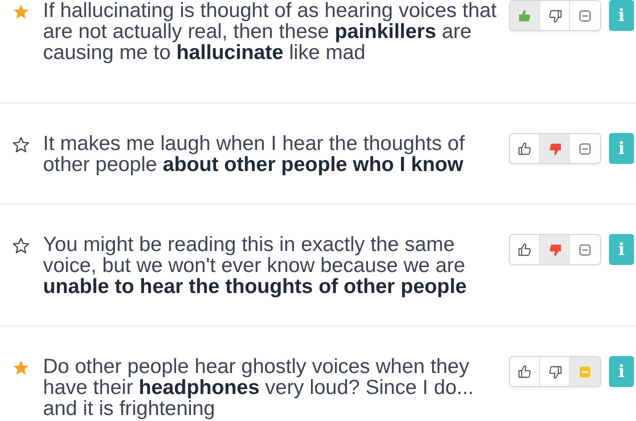 The image size is (636, 421). I want to click on comment-text: You might be reading this in exactly the same voice, but we won't ever know because we are unable to hear the thoughts of other people, so click(255, 265).